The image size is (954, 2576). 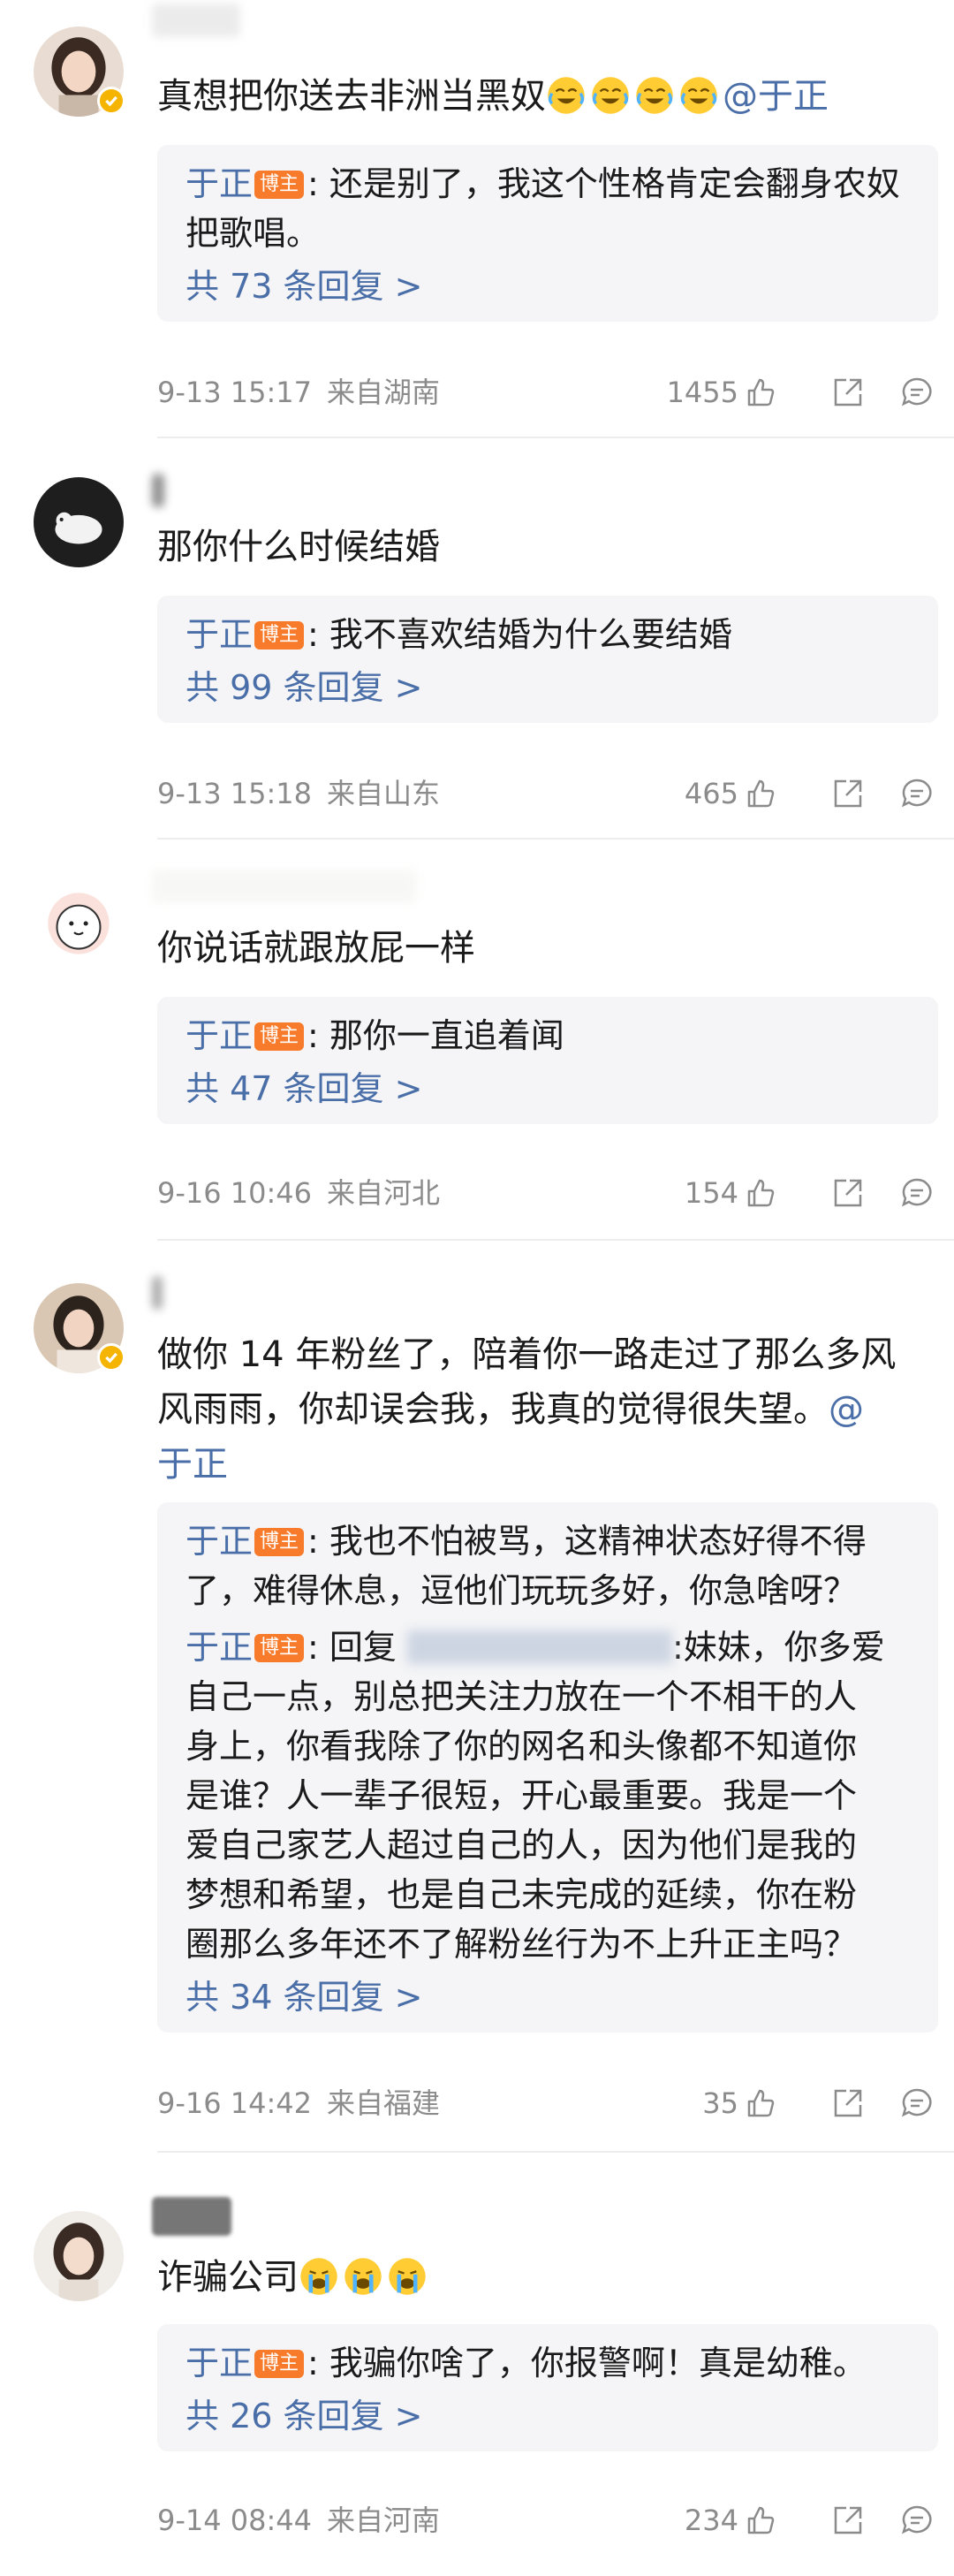 I want to click on reply-line: 自己一点，别总把关注力放在一个不相干的人, so click(x=522, y=1696).